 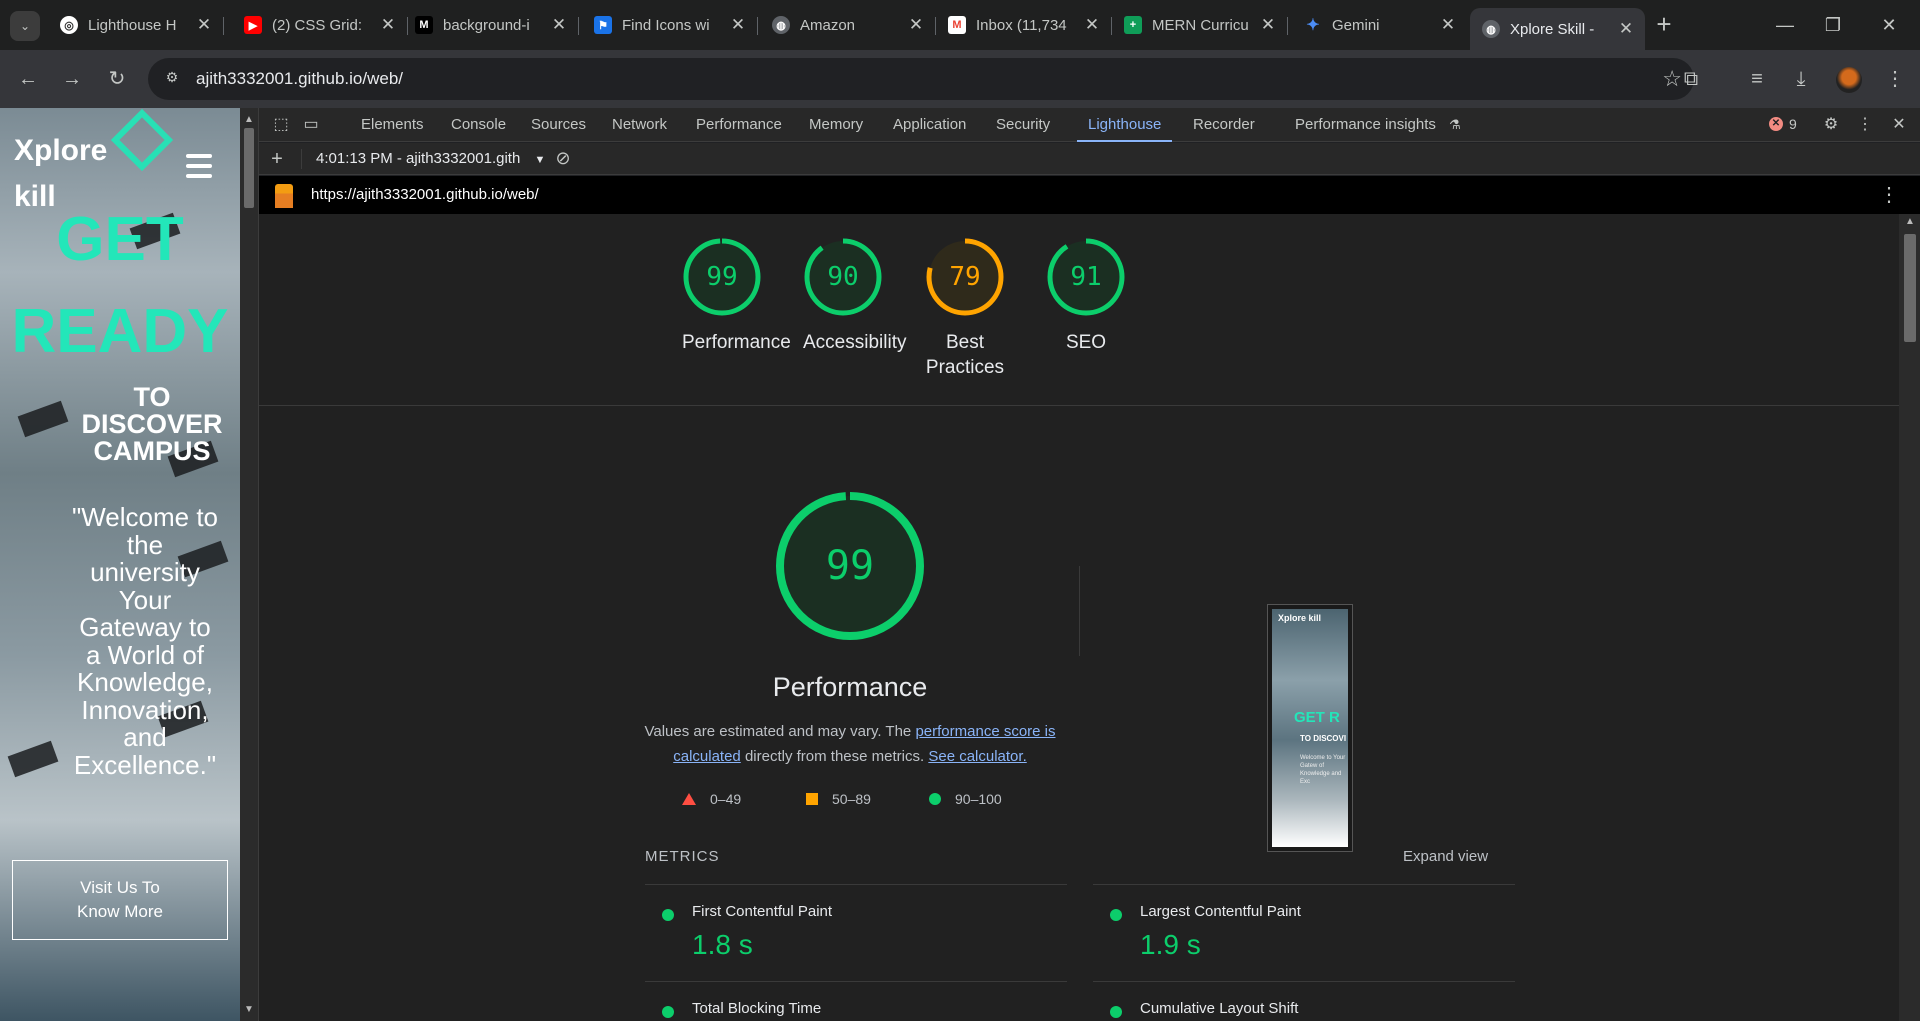 I want to click on report-menu-icon: ⋮, so click(x=1889, y=194).